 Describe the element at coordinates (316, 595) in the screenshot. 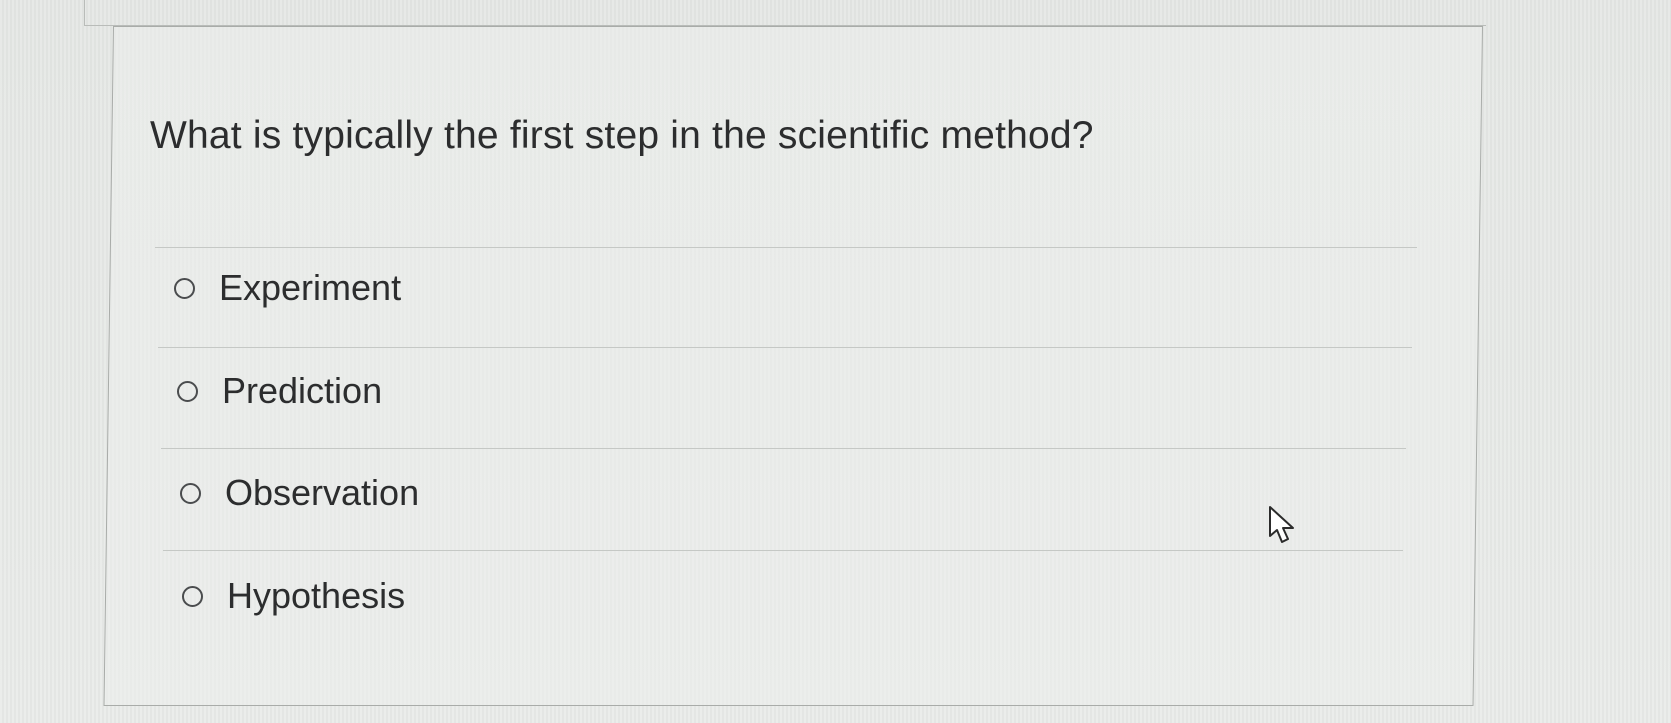

I see `option-label: Hypothesis` at that location.